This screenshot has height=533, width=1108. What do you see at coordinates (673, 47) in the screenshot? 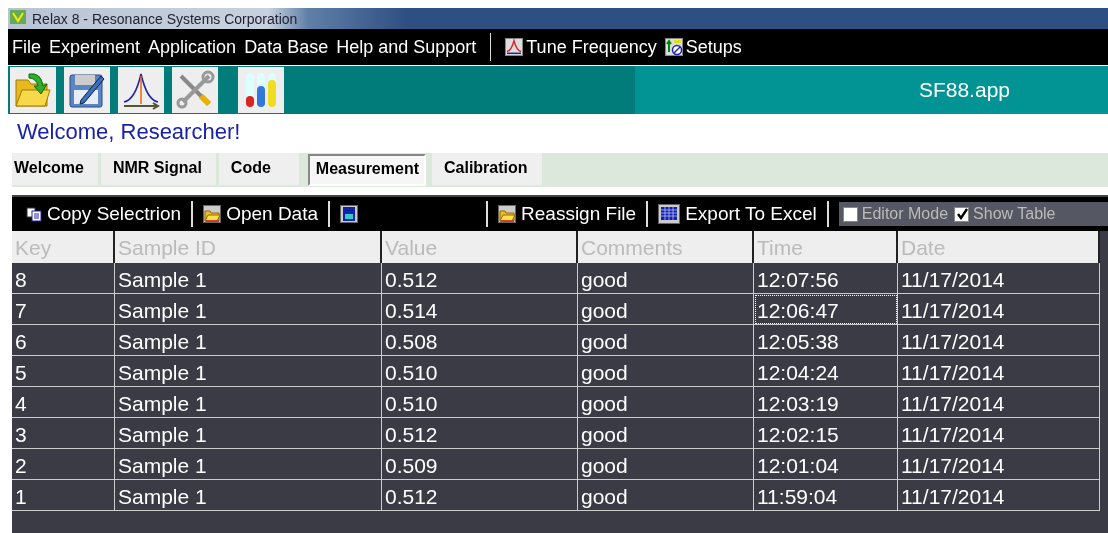
I see `settings-icon` at bounding box center [673, 47].